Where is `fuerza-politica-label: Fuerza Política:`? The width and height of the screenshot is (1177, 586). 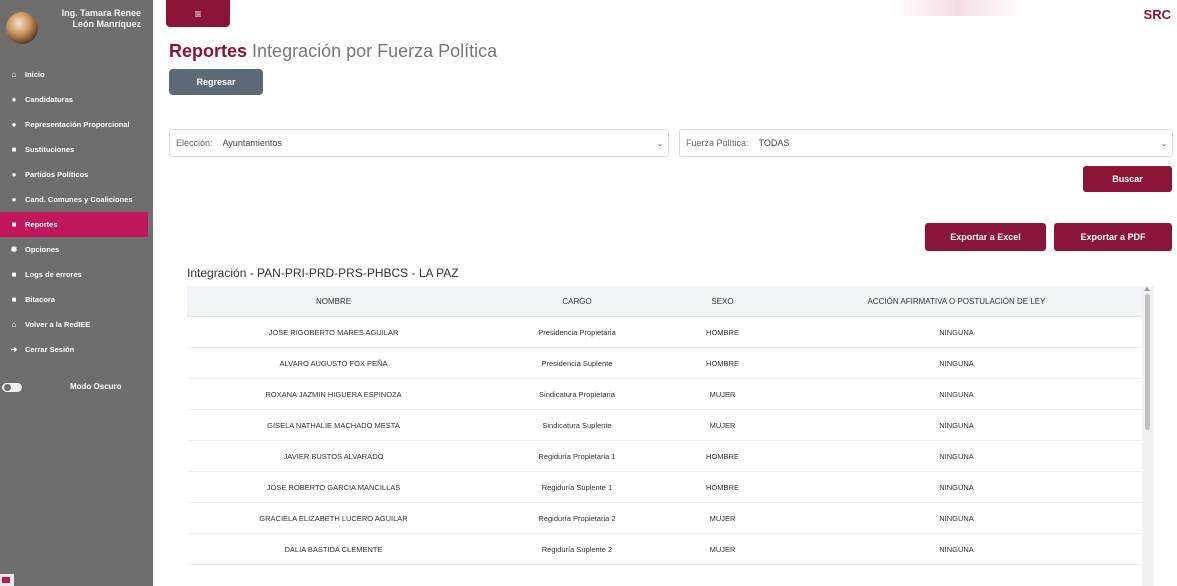 fuerza-politica-label: Fuerza Política: is located at coordinates (717, 143).